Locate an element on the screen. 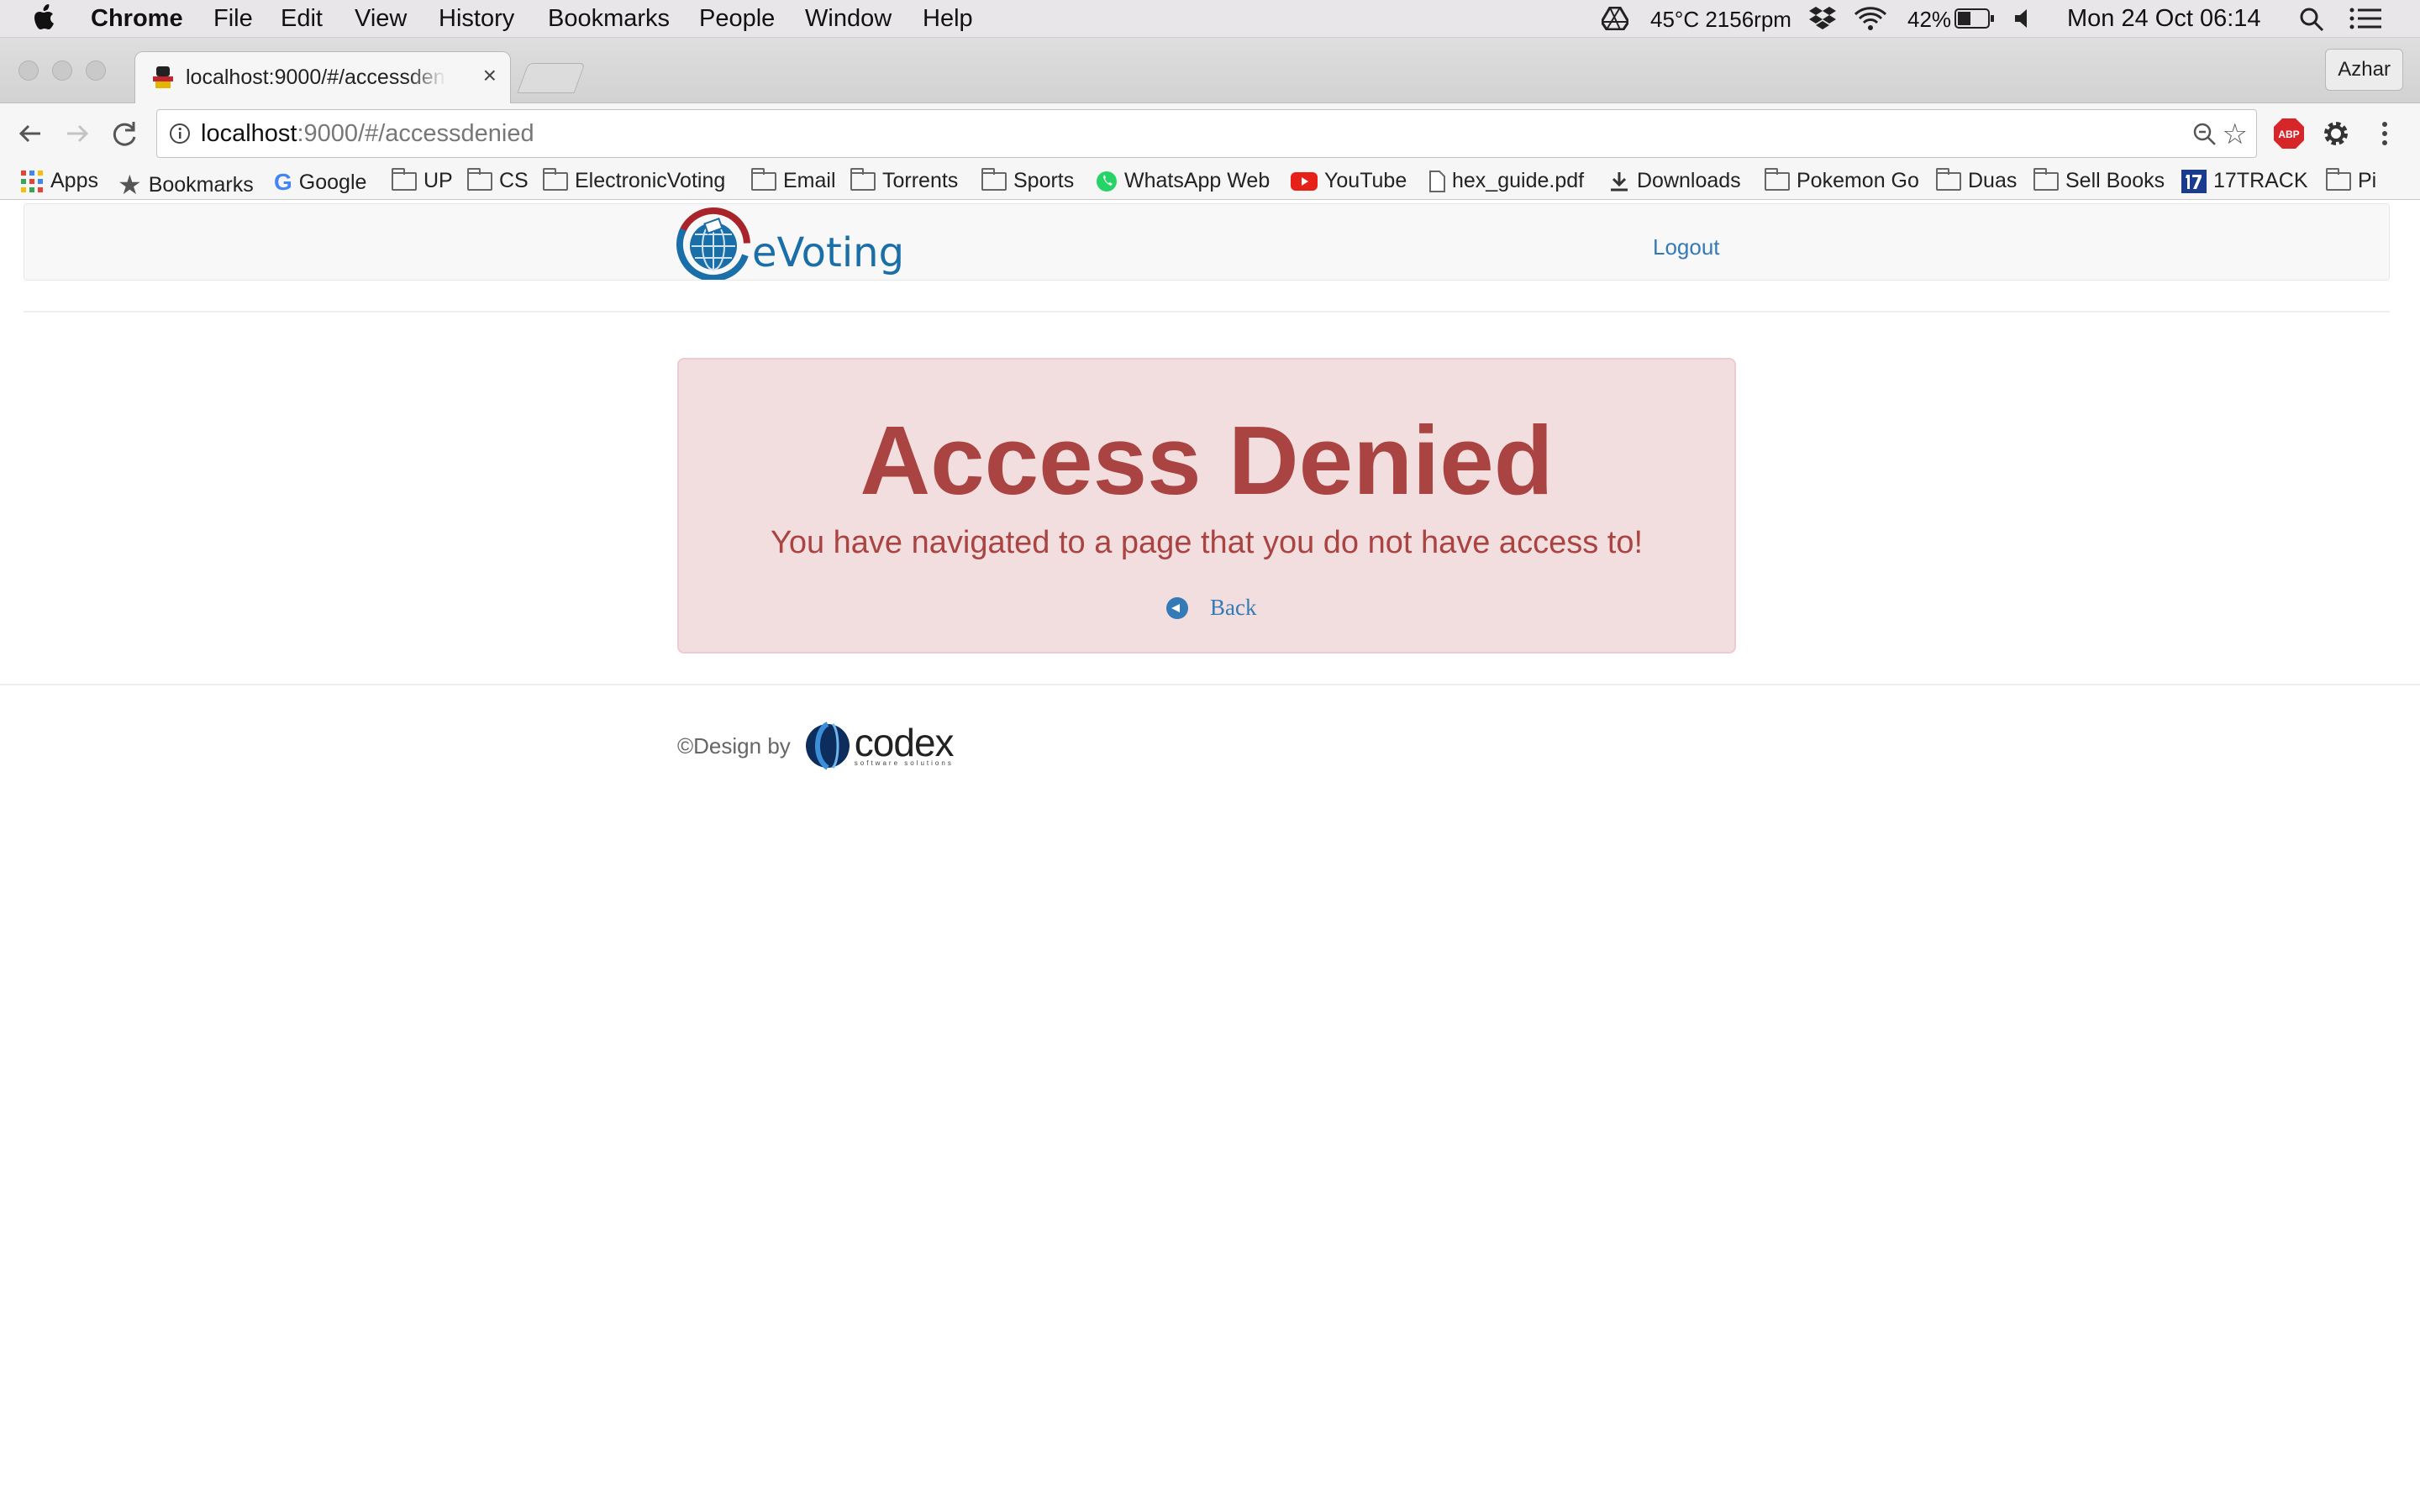  chrome-menu-icon is located at coordinates (2385, 133).